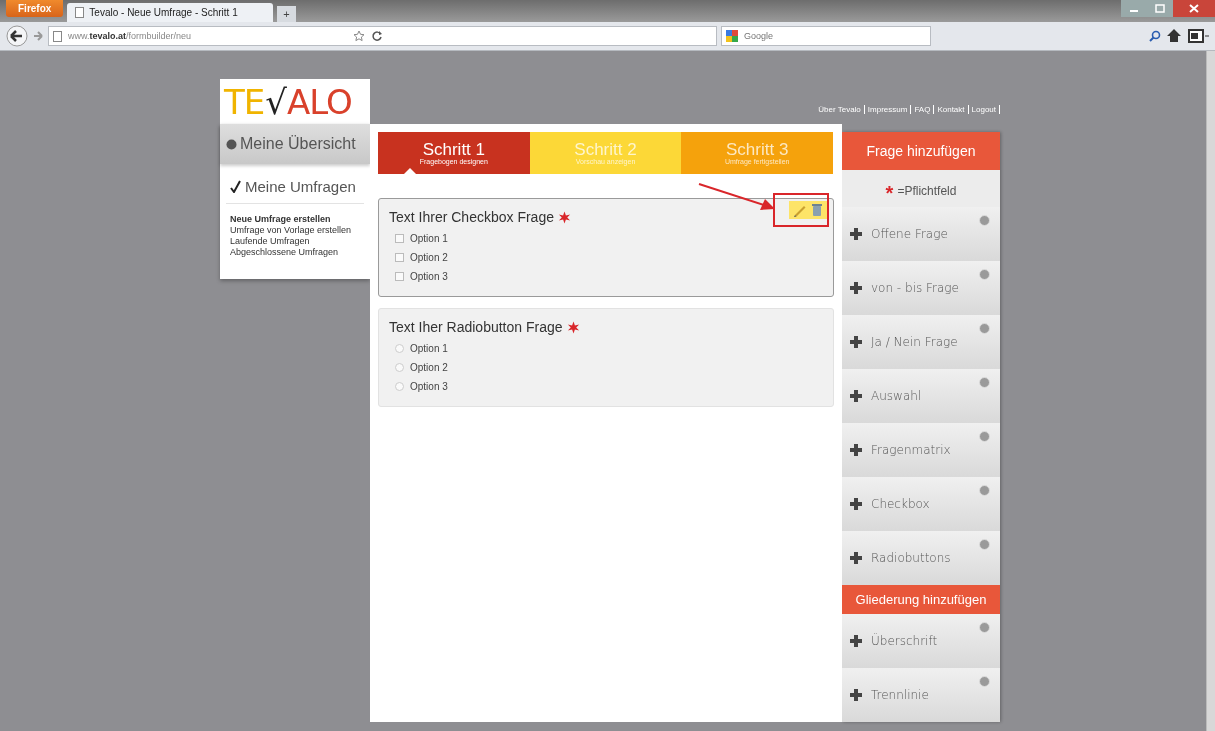 The width and height of the screenshot is (1215, 731). What do you see at coordinates (921, 599) in the screenshot?
I see `section-header: Gliederung hinzufügen` at bounding box center [921, 599].